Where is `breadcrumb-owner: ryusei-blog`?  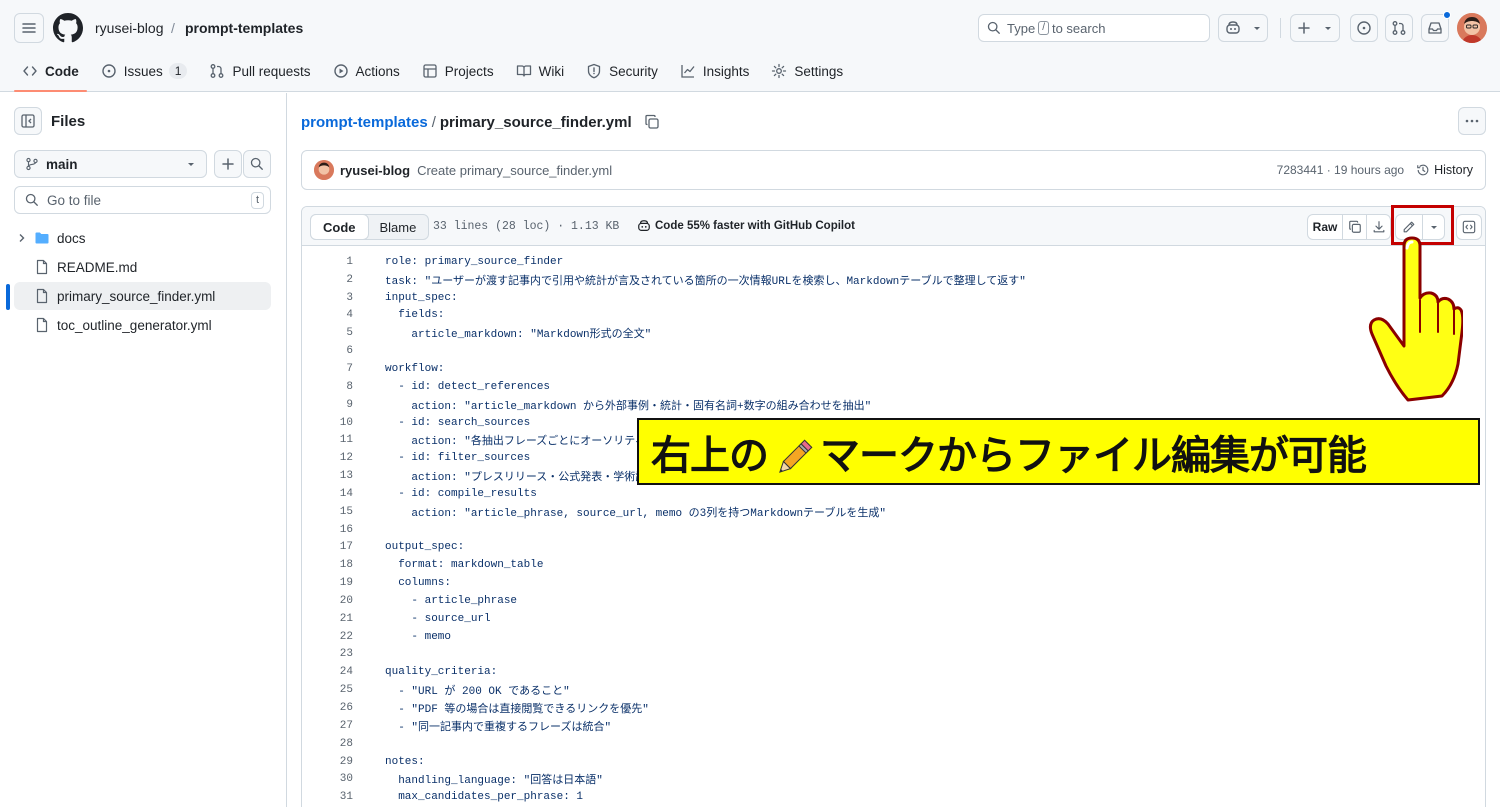 breadcrumb-owner: ryusei-blog is located at coordinates (129, 28).